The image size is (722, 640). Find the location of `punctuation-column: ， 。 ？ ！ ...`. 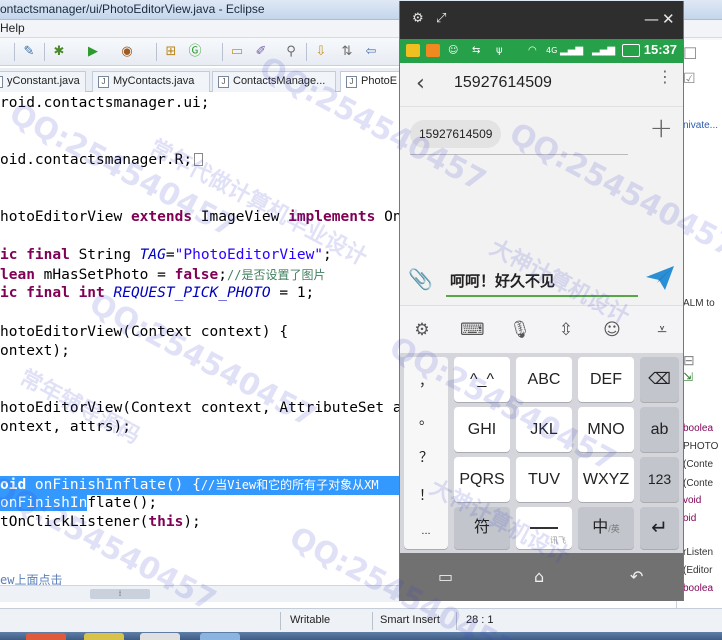

punctuation-column: ， 。 ？ ！ ... is located at coordinates (426, 453).